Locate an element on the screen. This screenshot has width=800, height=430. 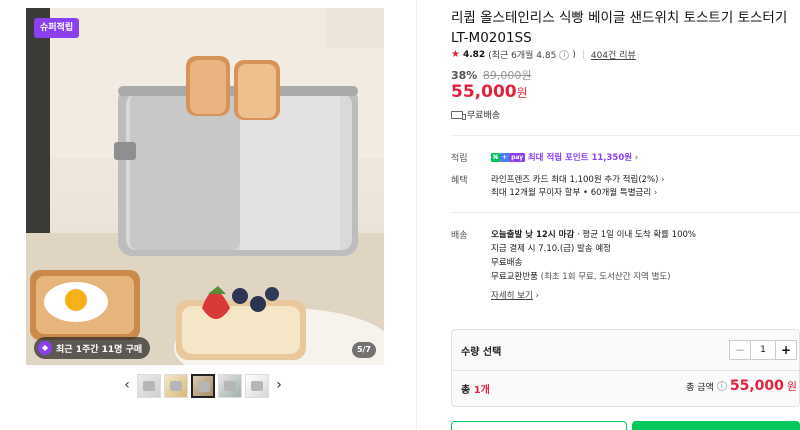
total-price-unit: 원 is located at coordinates (791, 386).